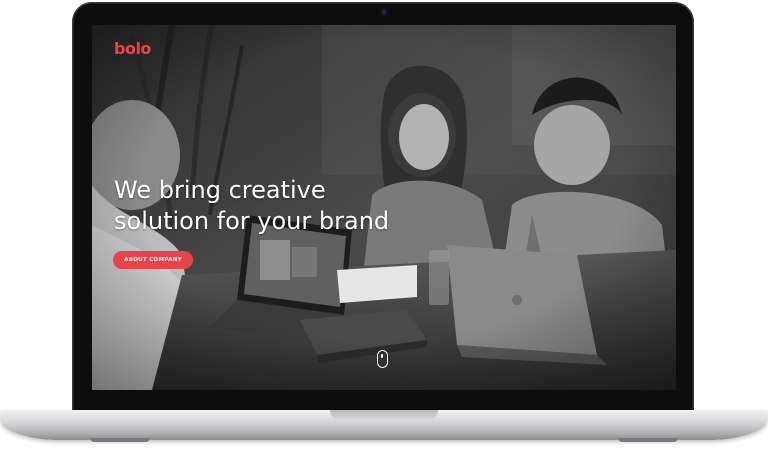 This screenshot has height=459, width=768. I want to click on mouse-scroll-icon, so click(382, 359).